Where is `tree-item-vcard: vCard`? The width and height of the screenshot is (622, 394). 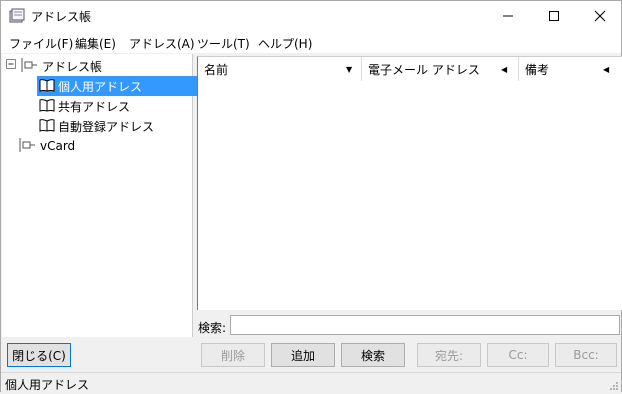
tree-item-vcard: vCard is located at coordinates (47, 146).